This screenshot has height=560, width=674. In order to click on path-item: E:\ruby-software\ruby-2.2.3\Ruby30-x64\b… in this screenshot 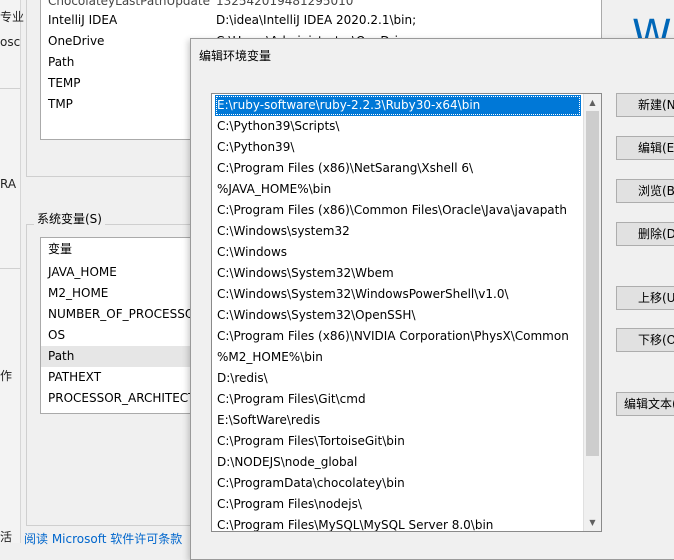, I will do `click(398, 105)`.